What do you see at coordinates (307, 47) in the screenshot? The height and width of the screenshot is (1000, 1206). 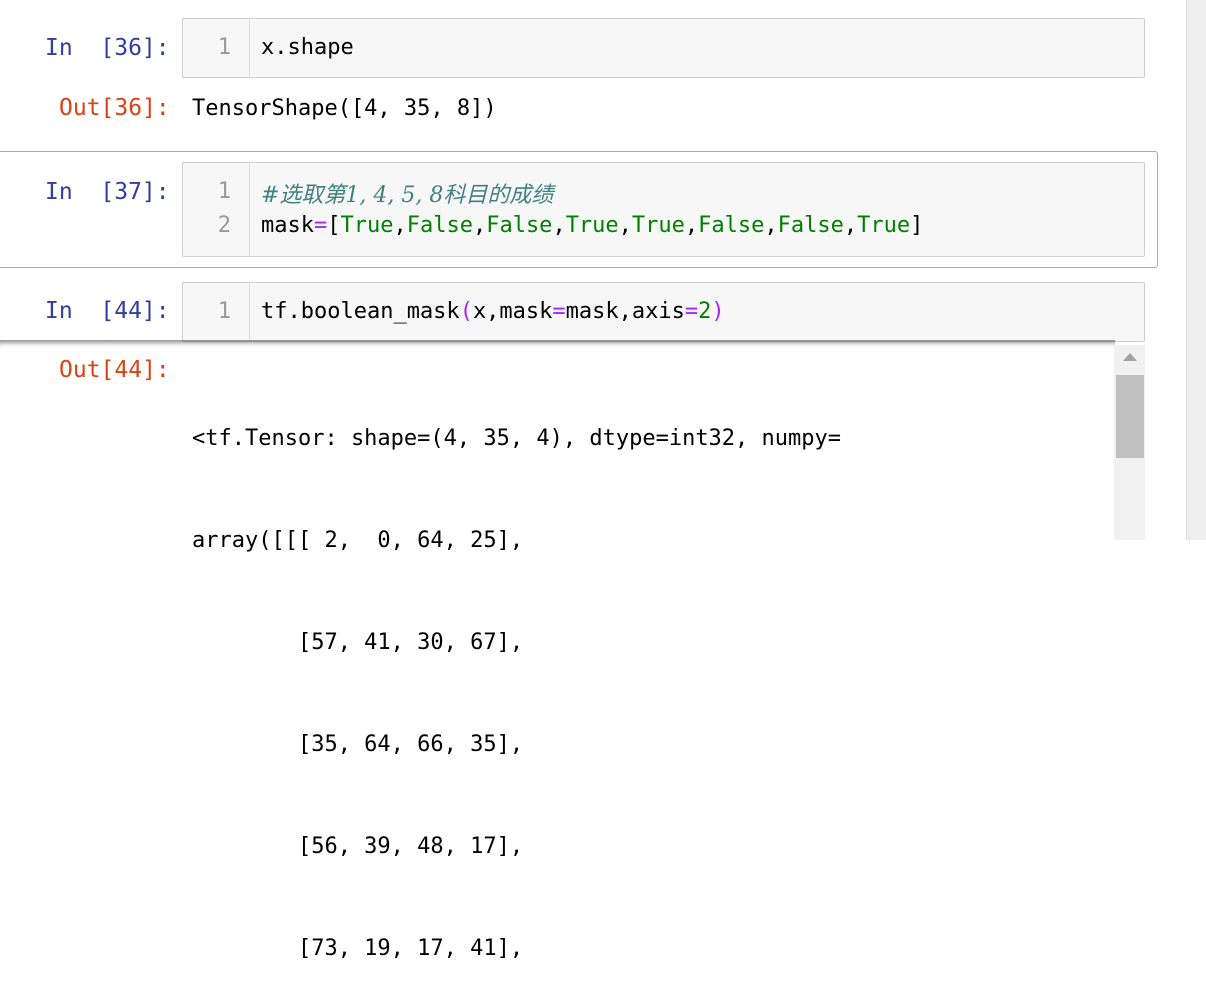 I see `code-line: x.shape` at bounding box center [307, 47].